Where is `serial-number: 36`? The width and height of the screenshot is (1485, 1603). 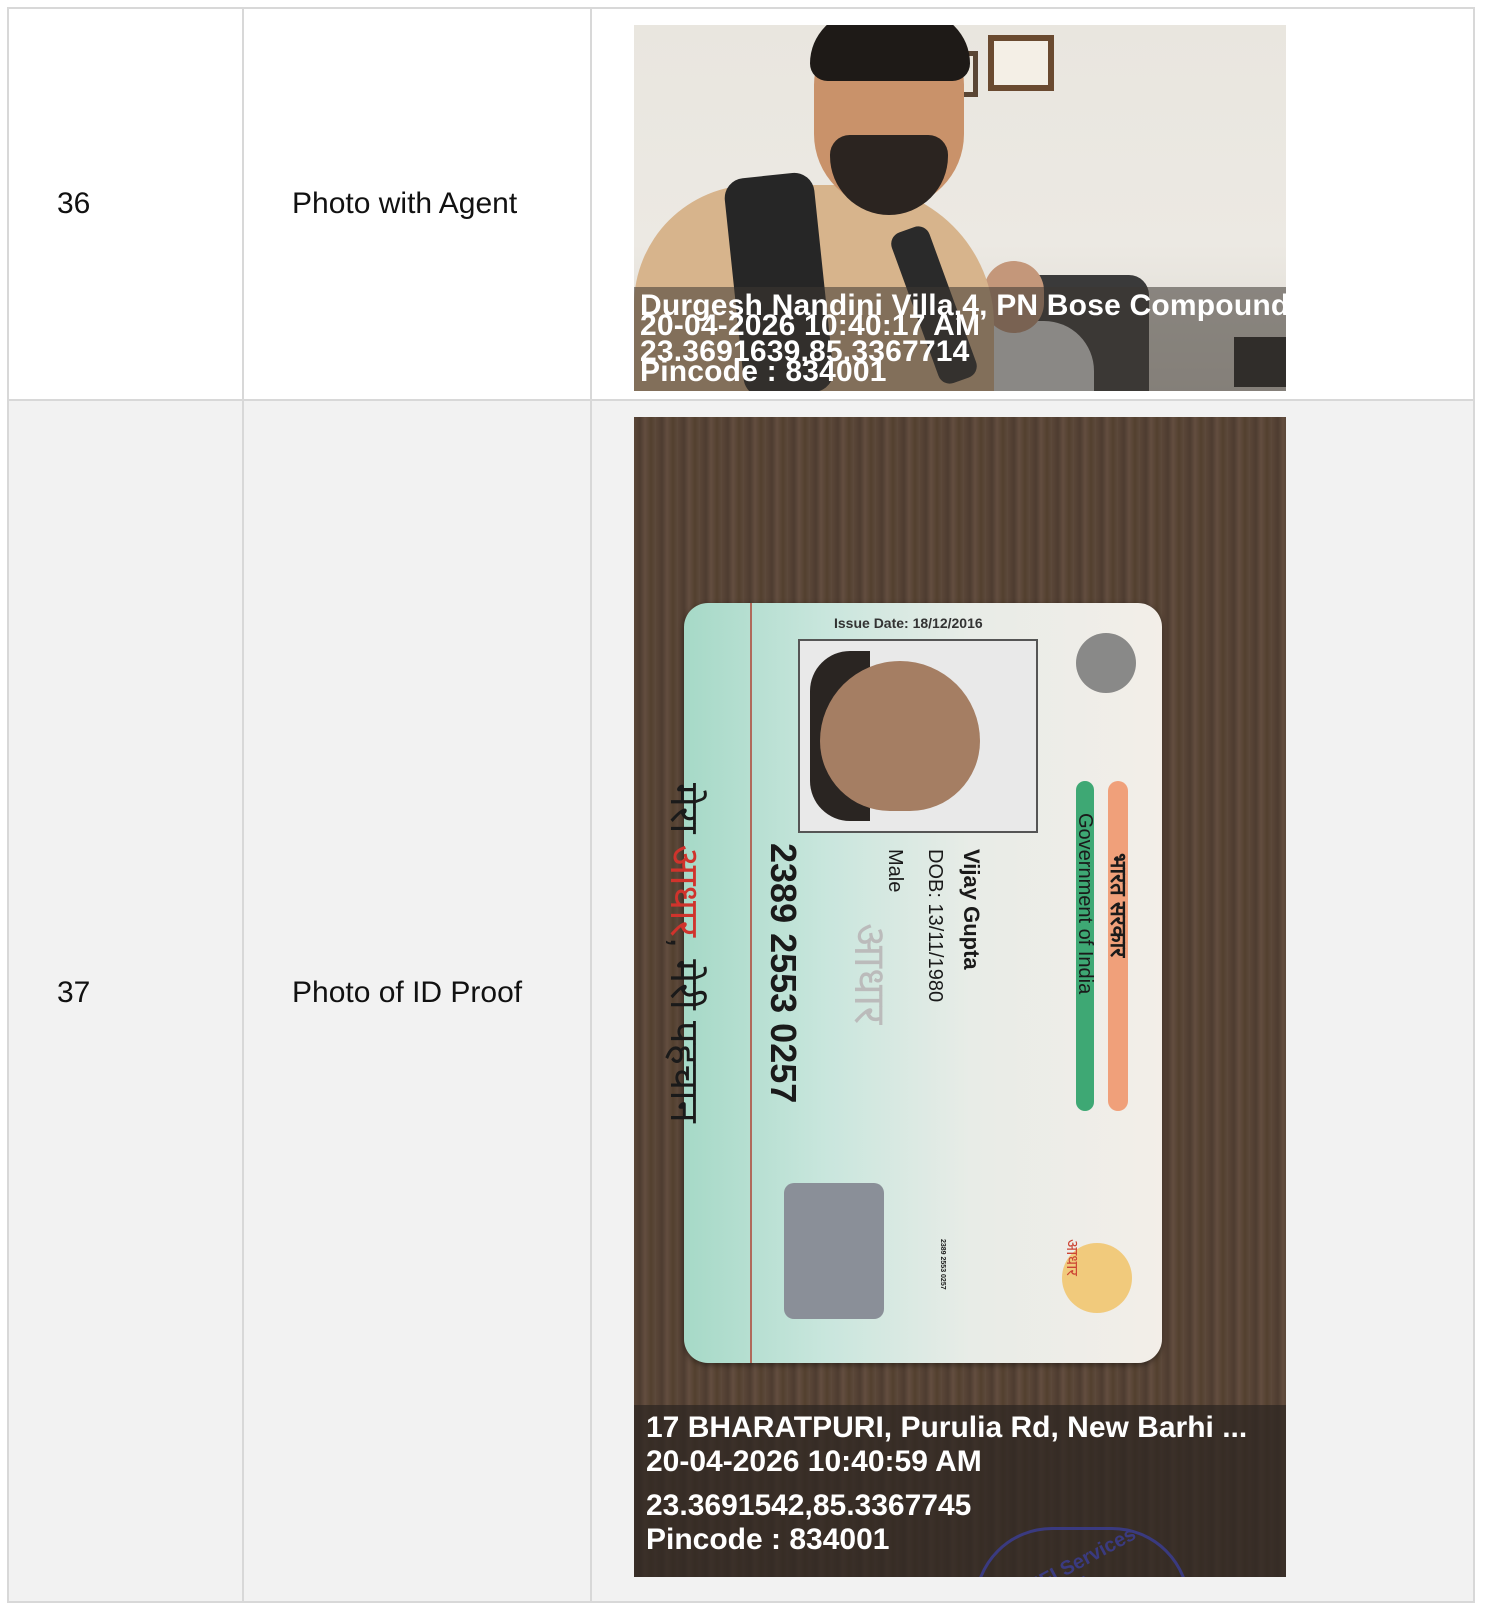
serial-number: 36 is located at coordinates (74, 203).